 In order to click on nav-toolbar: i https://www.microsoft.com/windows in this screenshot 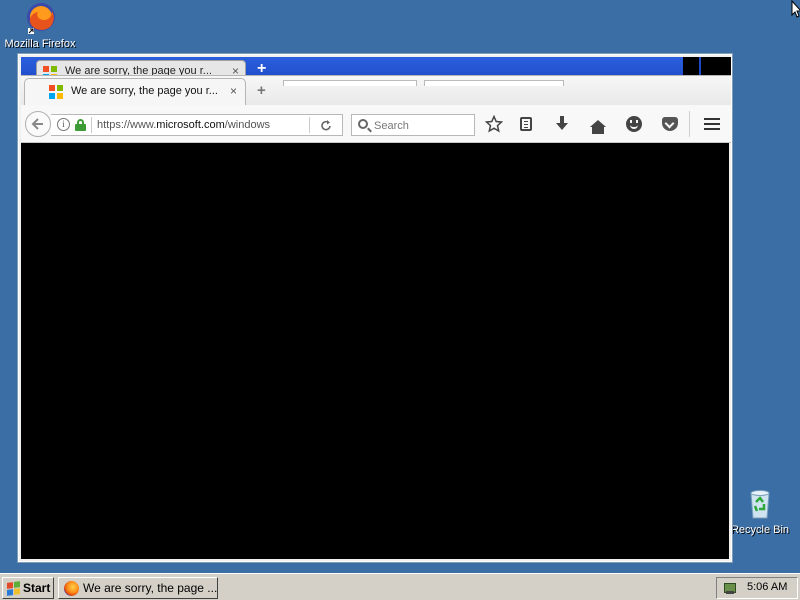, I will do `click(376, 124)`.